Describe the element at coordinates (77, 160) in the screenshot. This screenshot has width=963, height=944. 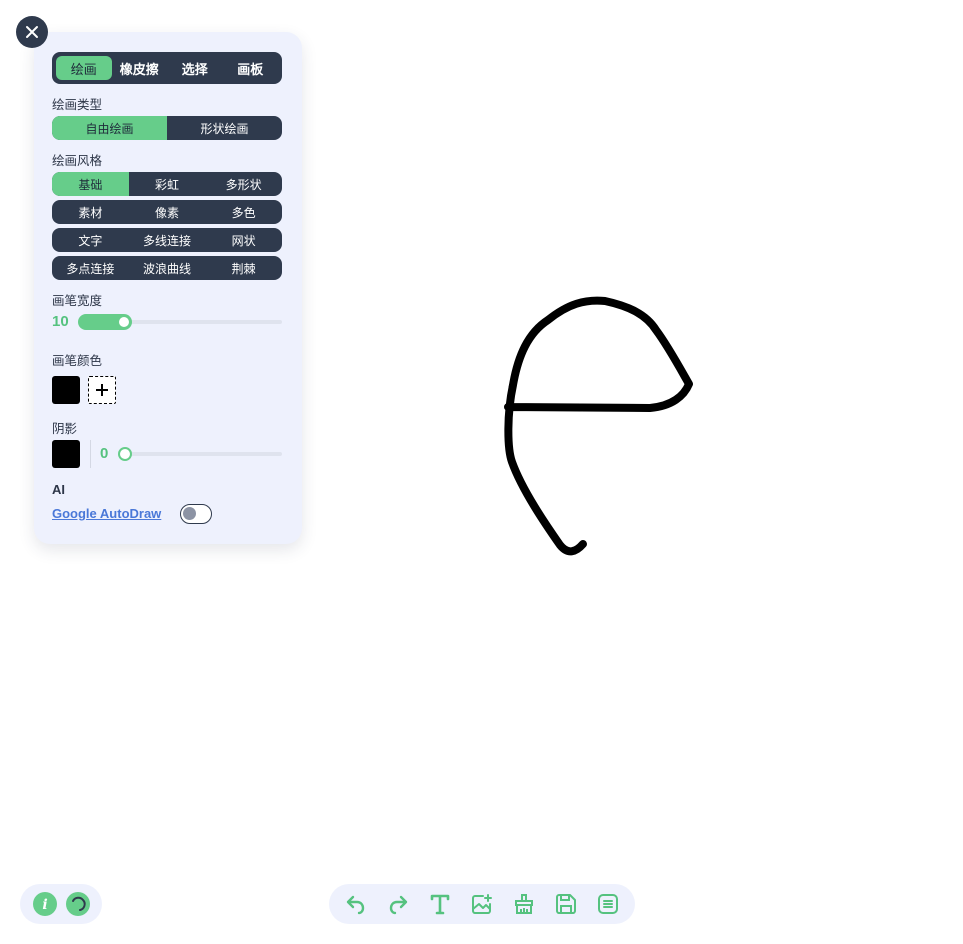
I see `draw-style-label: 绘画风格` at that location.